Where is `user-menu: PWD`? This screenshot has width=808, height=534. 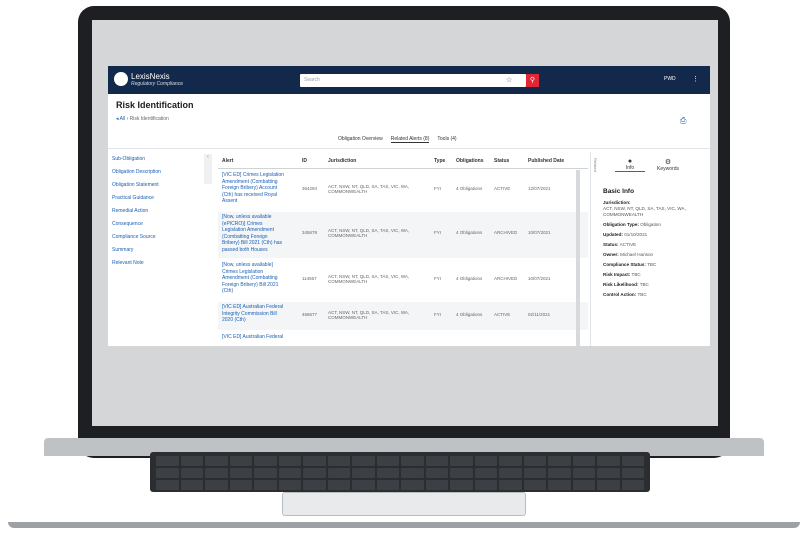 user-menu: PWD is located at coordinates (670, 79).